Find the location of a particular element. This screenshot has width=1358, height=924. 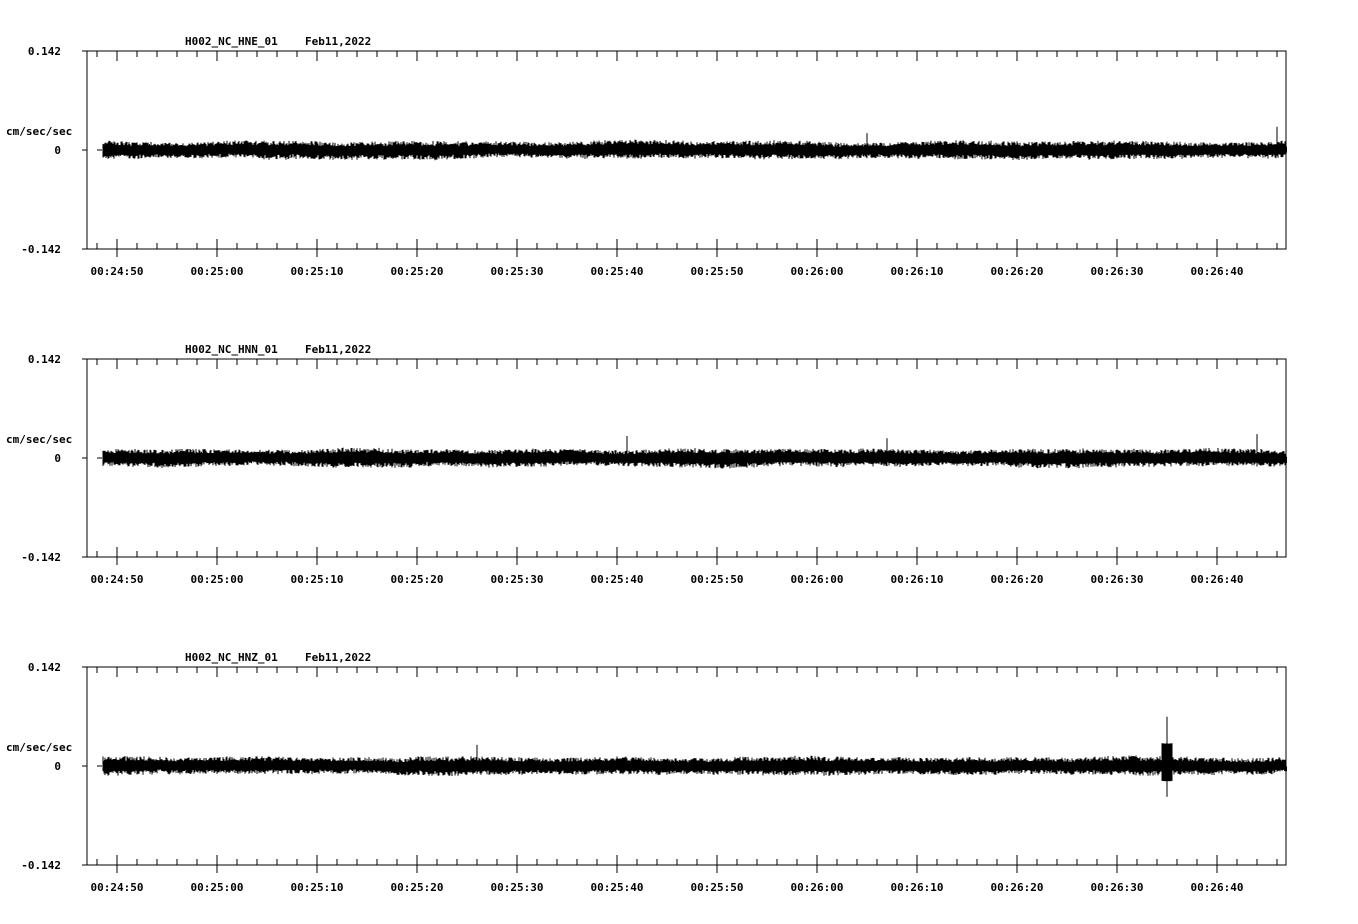

channel-title: H002_NC_HNE_01 is located at coordinates (231, 41).